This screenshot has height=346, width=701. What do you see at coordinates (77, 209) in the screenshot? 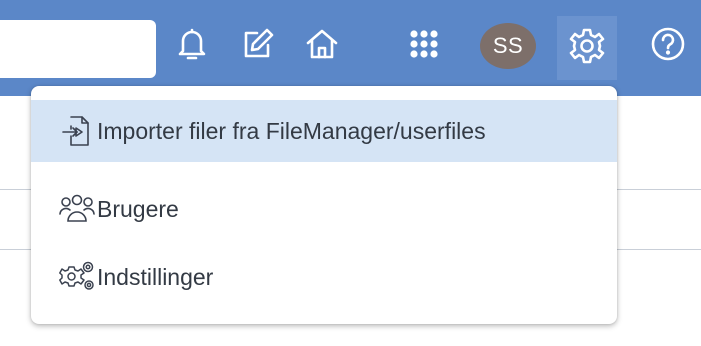
I see `users-icon` at bounding box center [77, 209].